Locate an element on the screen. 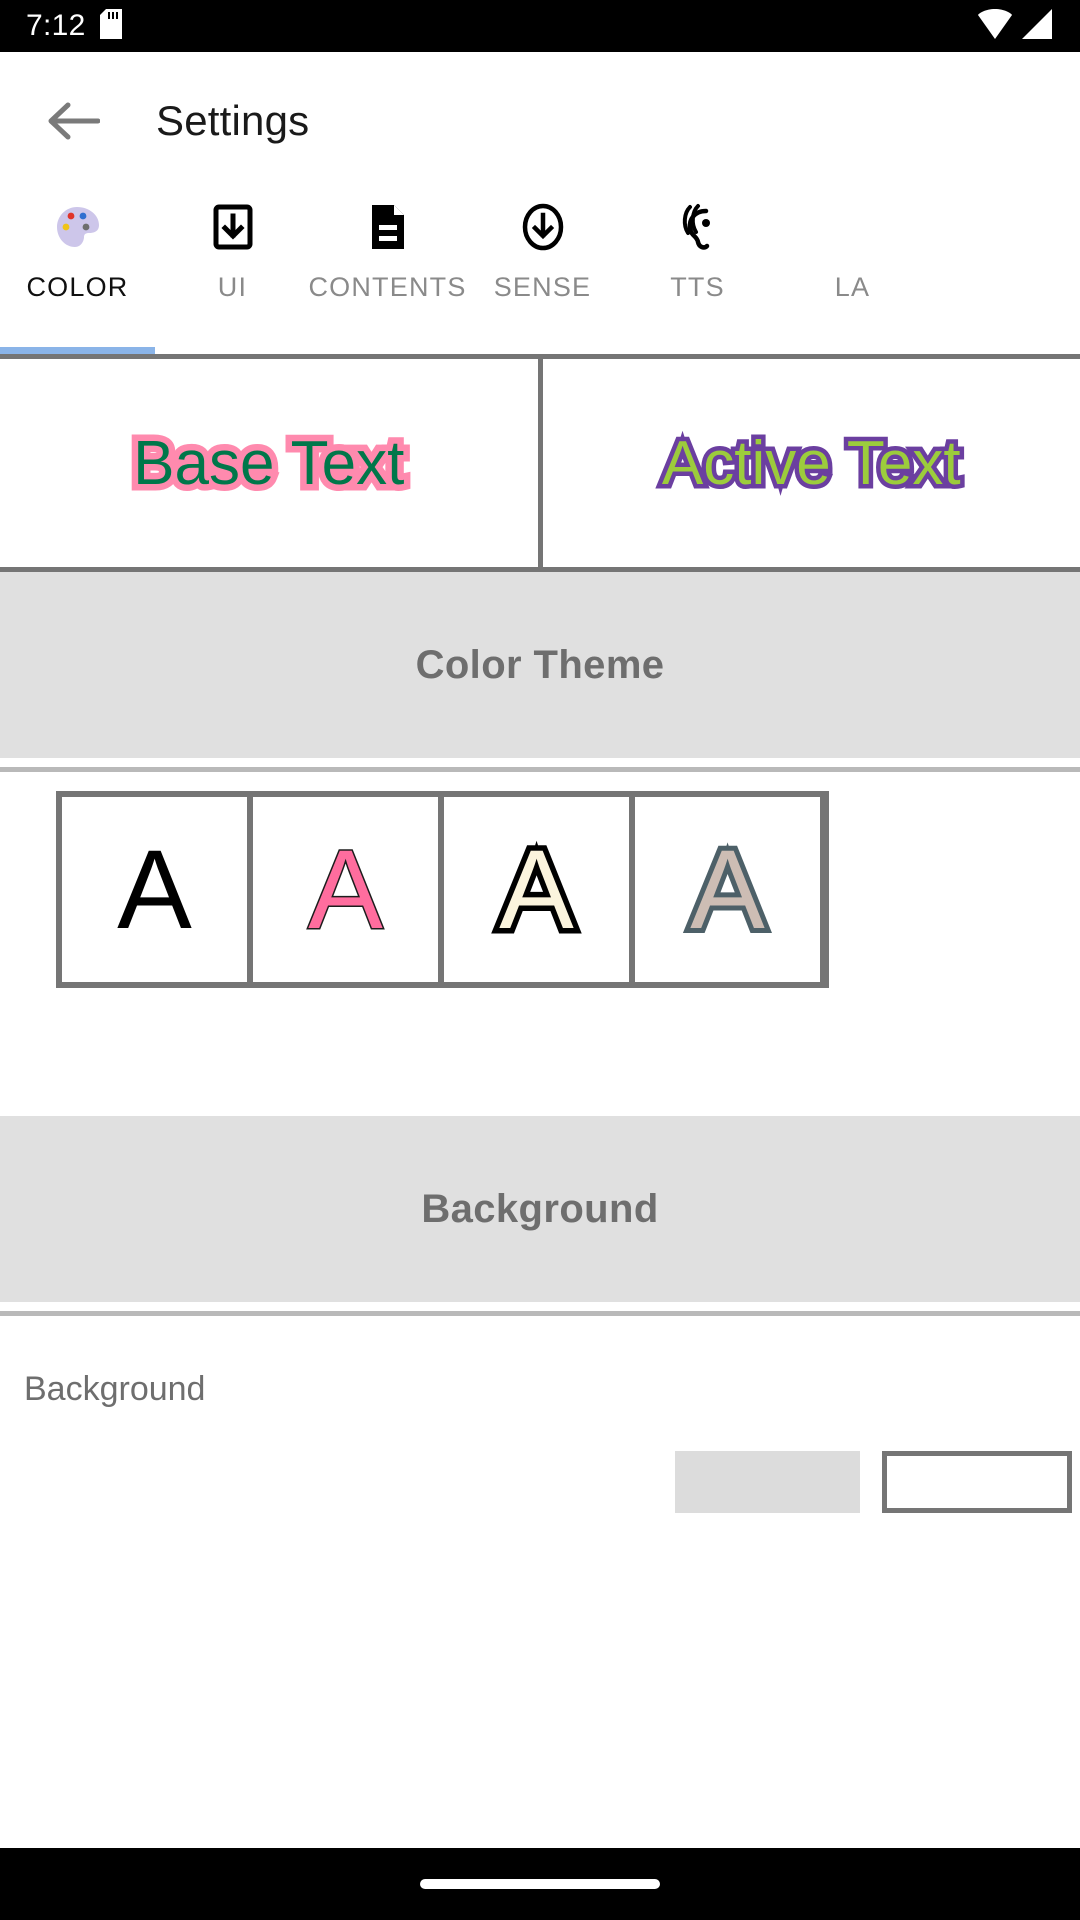 Image resolution: width=1080 pixels, height=1920 pixels. text-color-preview-panel: Base Text Active Text is located at coordinates (540, 463).